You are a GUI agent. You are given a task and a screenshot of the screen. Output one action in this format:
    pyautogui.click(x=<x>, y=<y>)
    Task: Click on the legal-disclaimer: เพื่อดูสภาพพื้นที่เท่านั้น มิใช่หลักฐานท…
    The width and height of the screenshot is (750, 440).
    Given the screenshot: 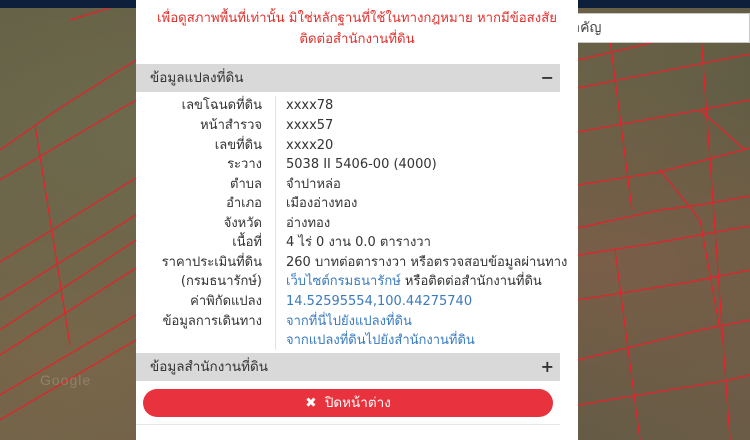 What is the action you would take?
    pyautogui.click(x=357, y=29)
    